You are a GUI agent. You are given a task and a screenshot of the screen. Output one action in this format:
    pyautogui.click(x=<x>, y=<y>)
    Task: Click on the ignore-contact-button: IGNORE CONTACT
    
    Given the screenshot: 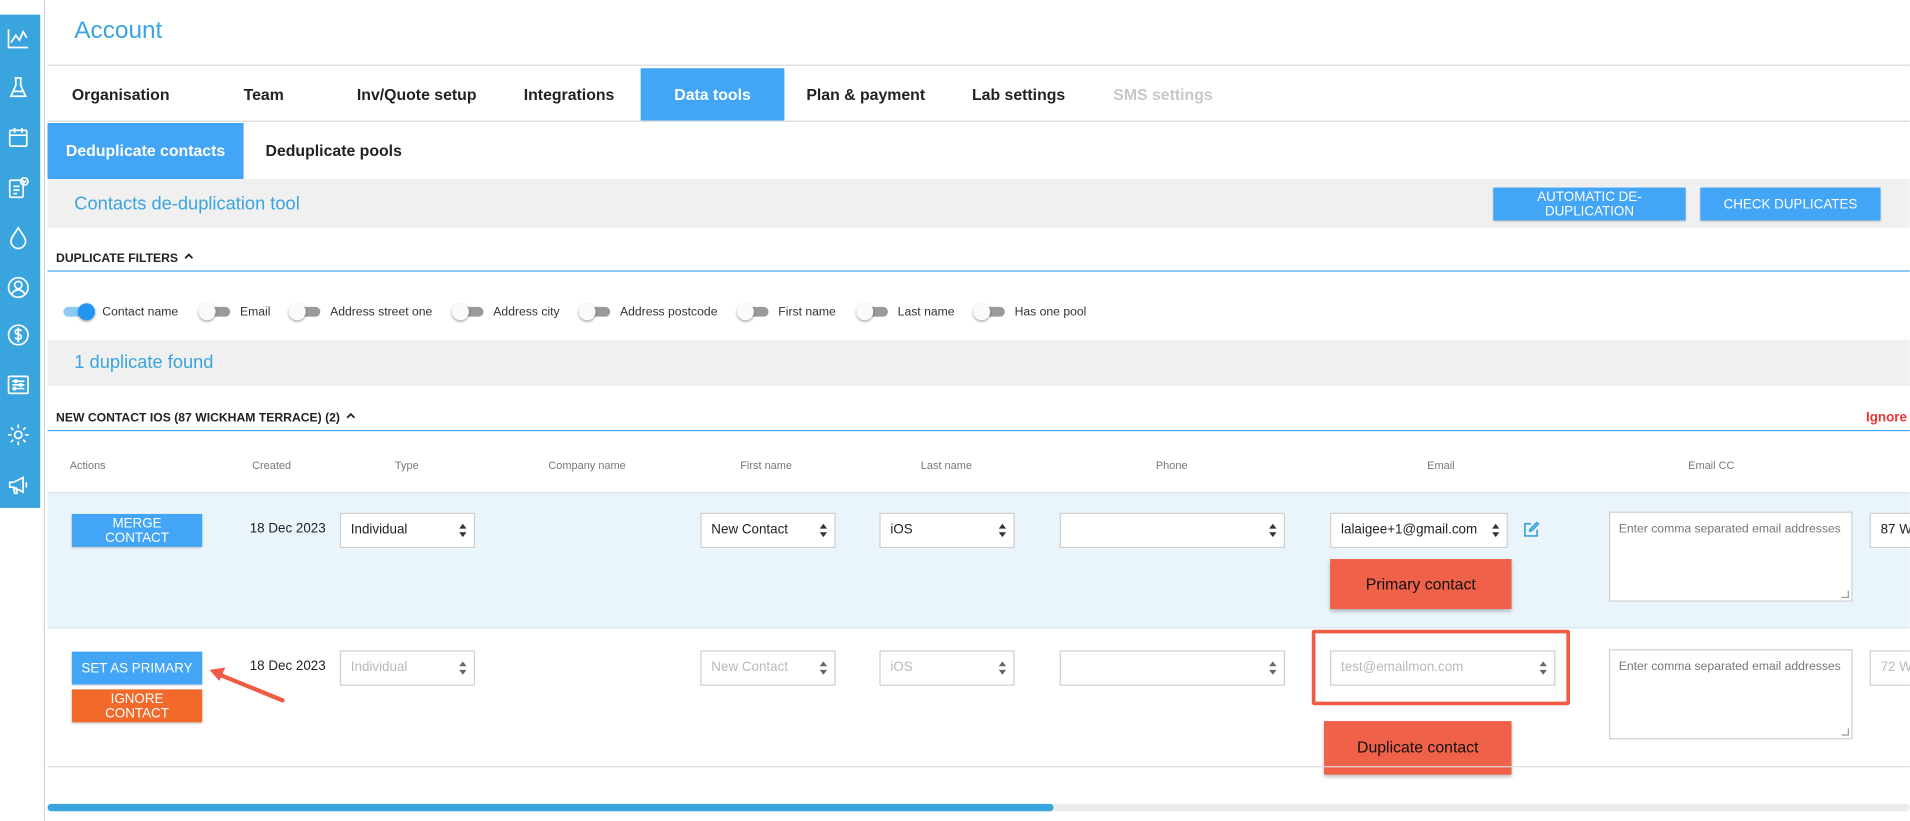 What is the action you would take?
    pyautogui.click(x=137, y=706)
    